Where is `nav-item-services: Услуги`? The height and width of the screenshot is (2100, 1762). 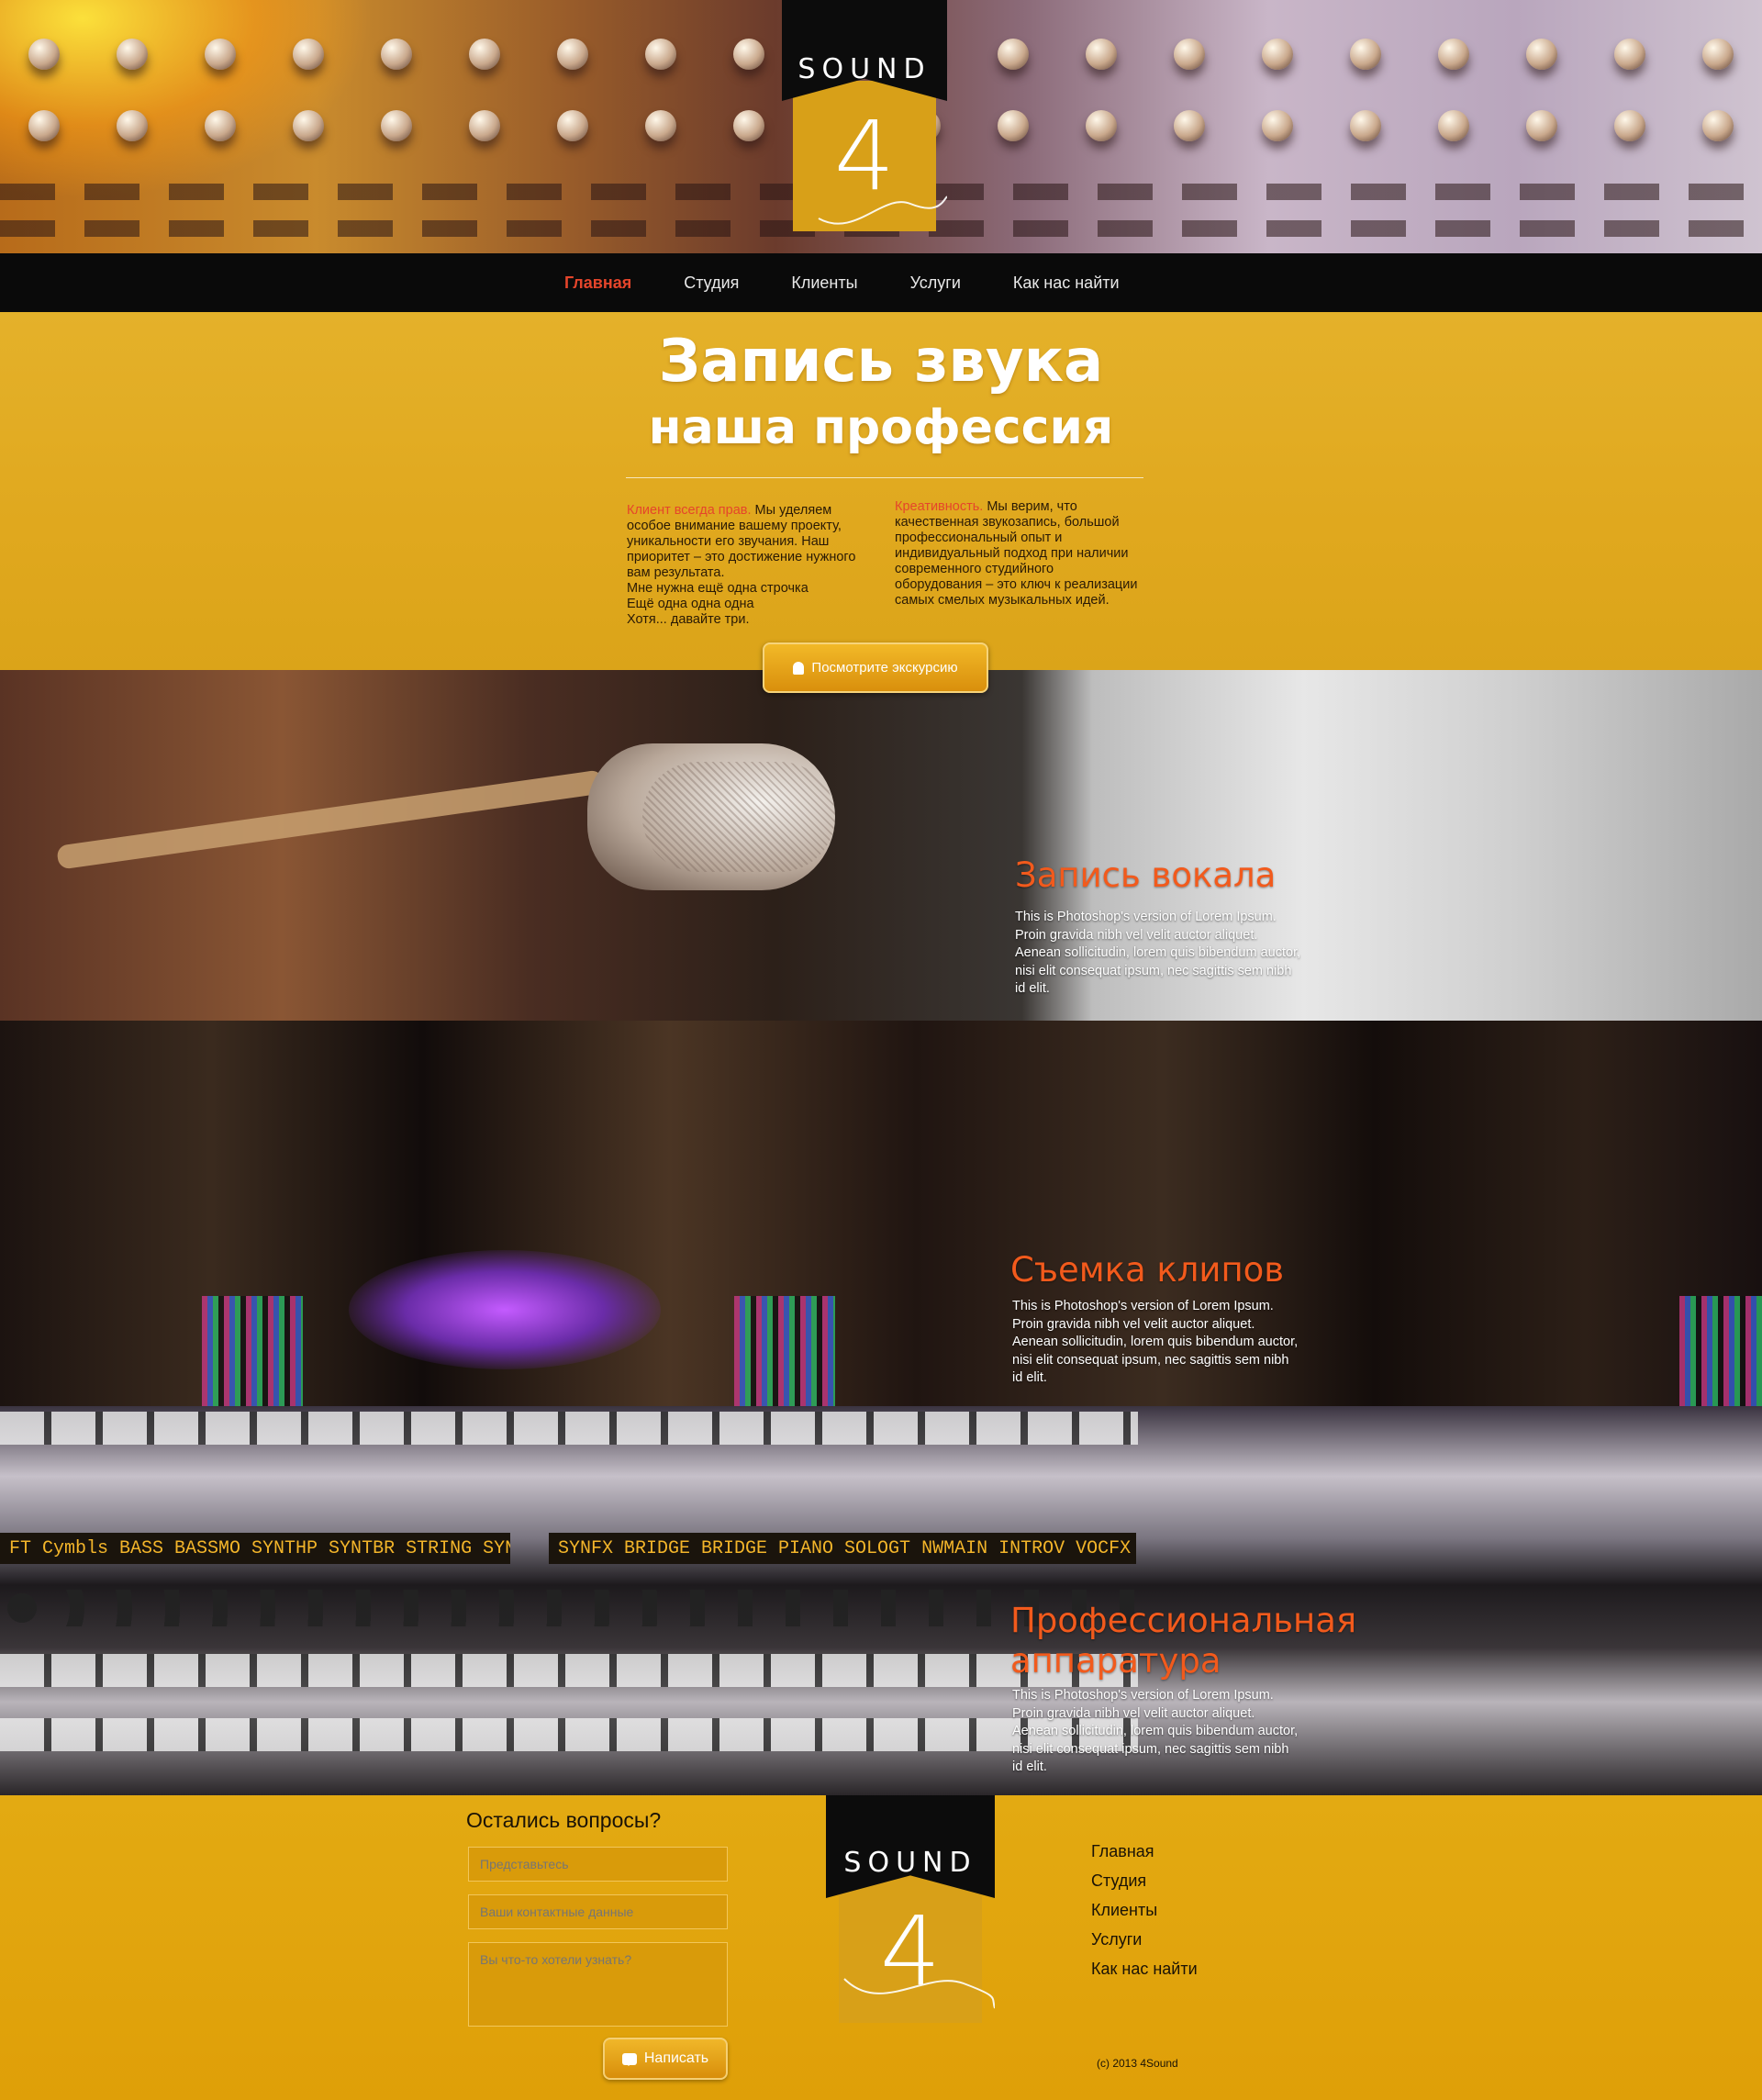
nav-item-services: Услуги is located at coordinates (935, 283).